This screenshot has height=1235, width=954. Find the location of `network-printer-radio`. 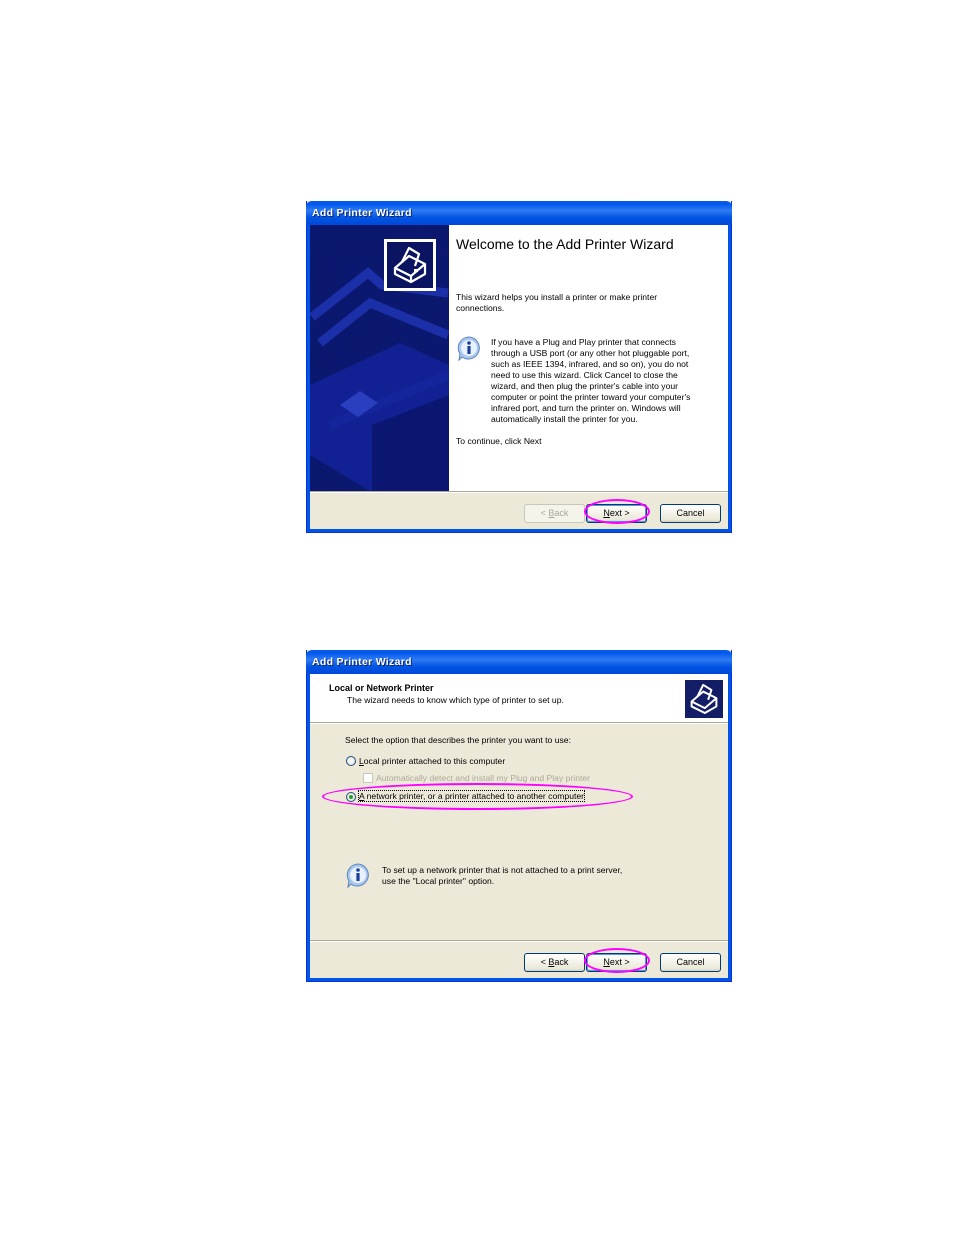

network-printer-radio is located at coordinates (351, 797).